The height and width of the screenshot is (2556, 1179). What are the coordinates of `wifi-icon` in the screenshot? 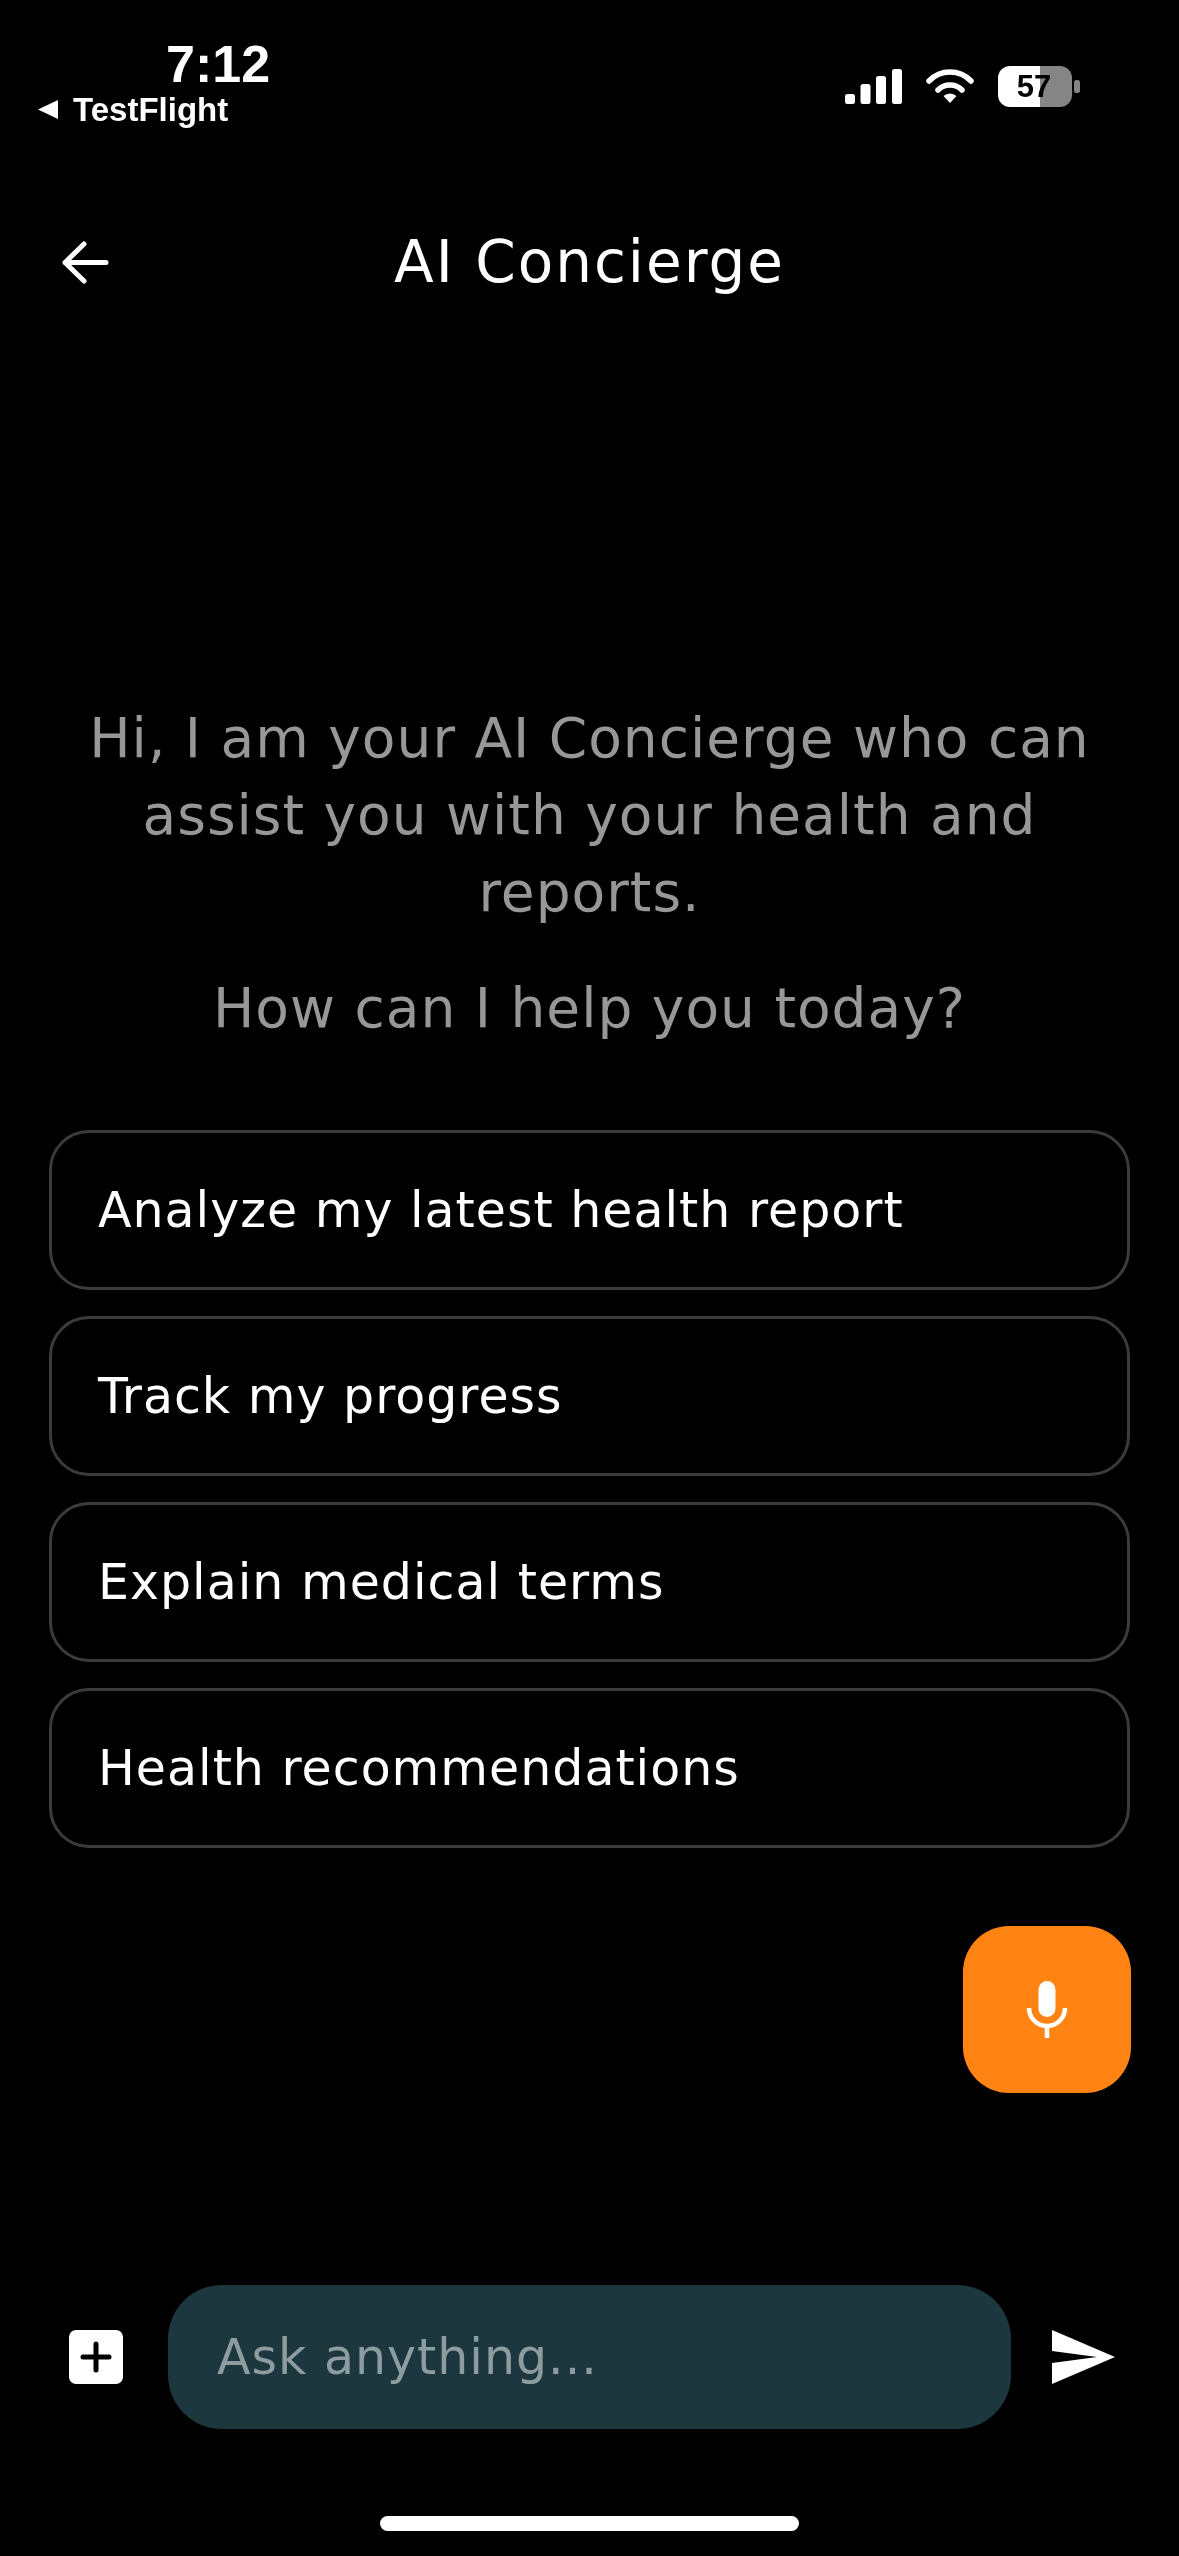 It's located at (950, 86).